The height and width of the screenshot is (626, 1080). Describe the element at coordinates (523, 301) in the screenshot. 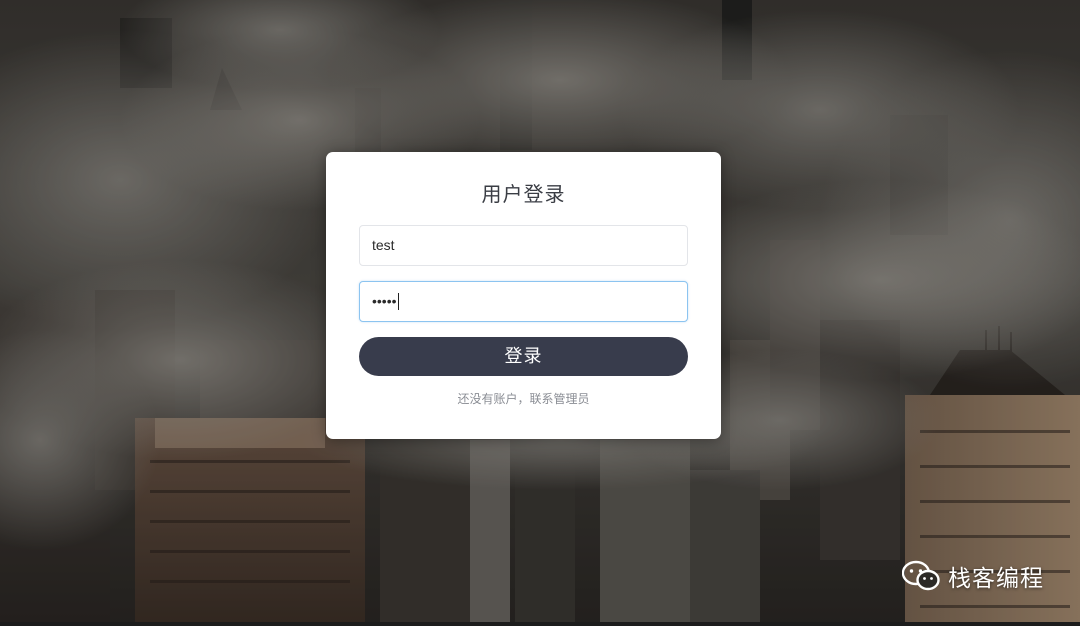

I see `password-input: •••••` at that location.